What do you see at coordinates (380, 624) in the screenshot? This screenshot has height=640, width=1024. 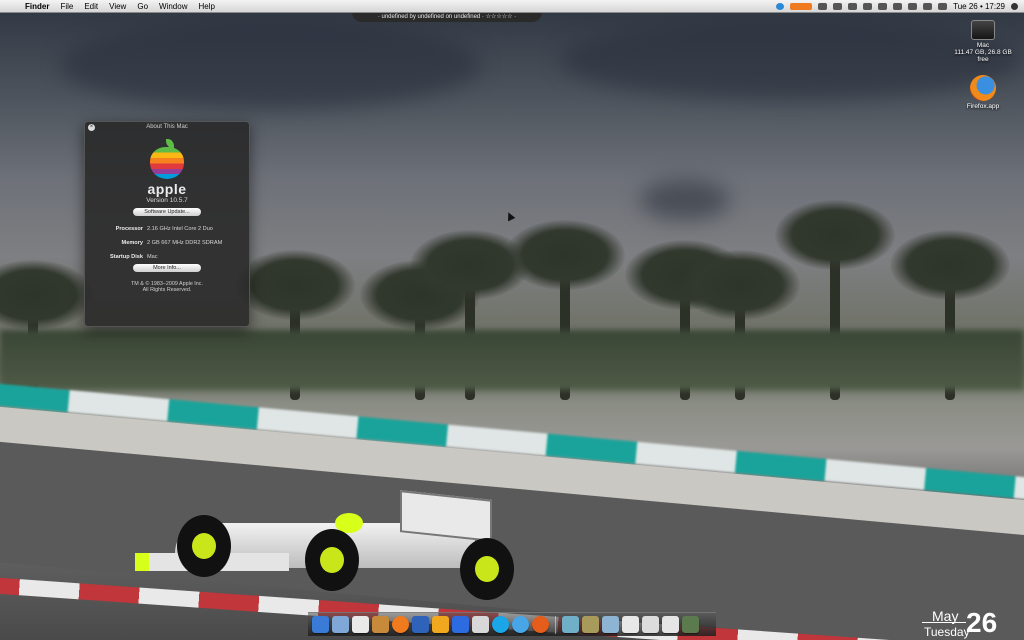 I see `iphoto-icon` at bounding box center [380, 624].